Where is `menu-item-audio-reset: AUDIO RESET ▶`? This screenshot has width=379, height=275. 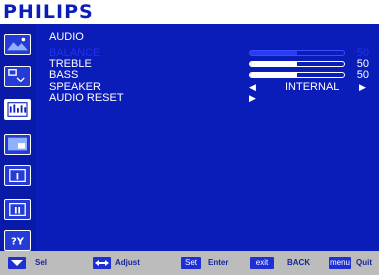 menu-item-audio-reset: AUDIO RESET ▶ is located at coordinates (209, 98).